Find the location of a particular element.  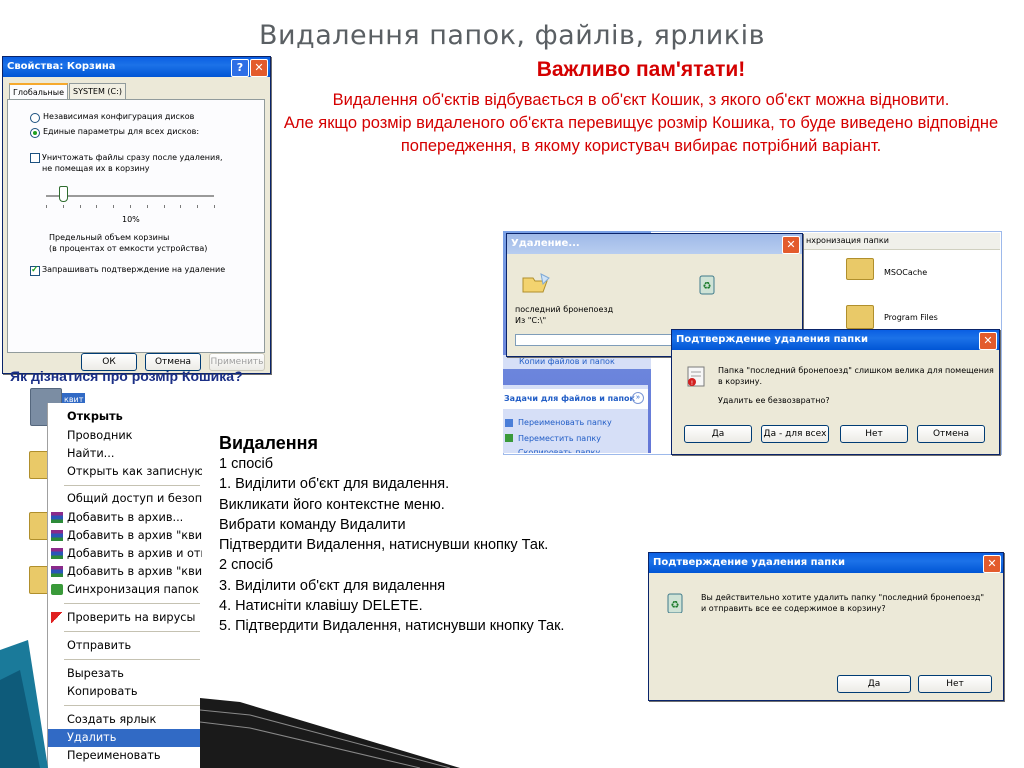

task-rename-folder: Переименовать папку is located at coordinates (565, 422).